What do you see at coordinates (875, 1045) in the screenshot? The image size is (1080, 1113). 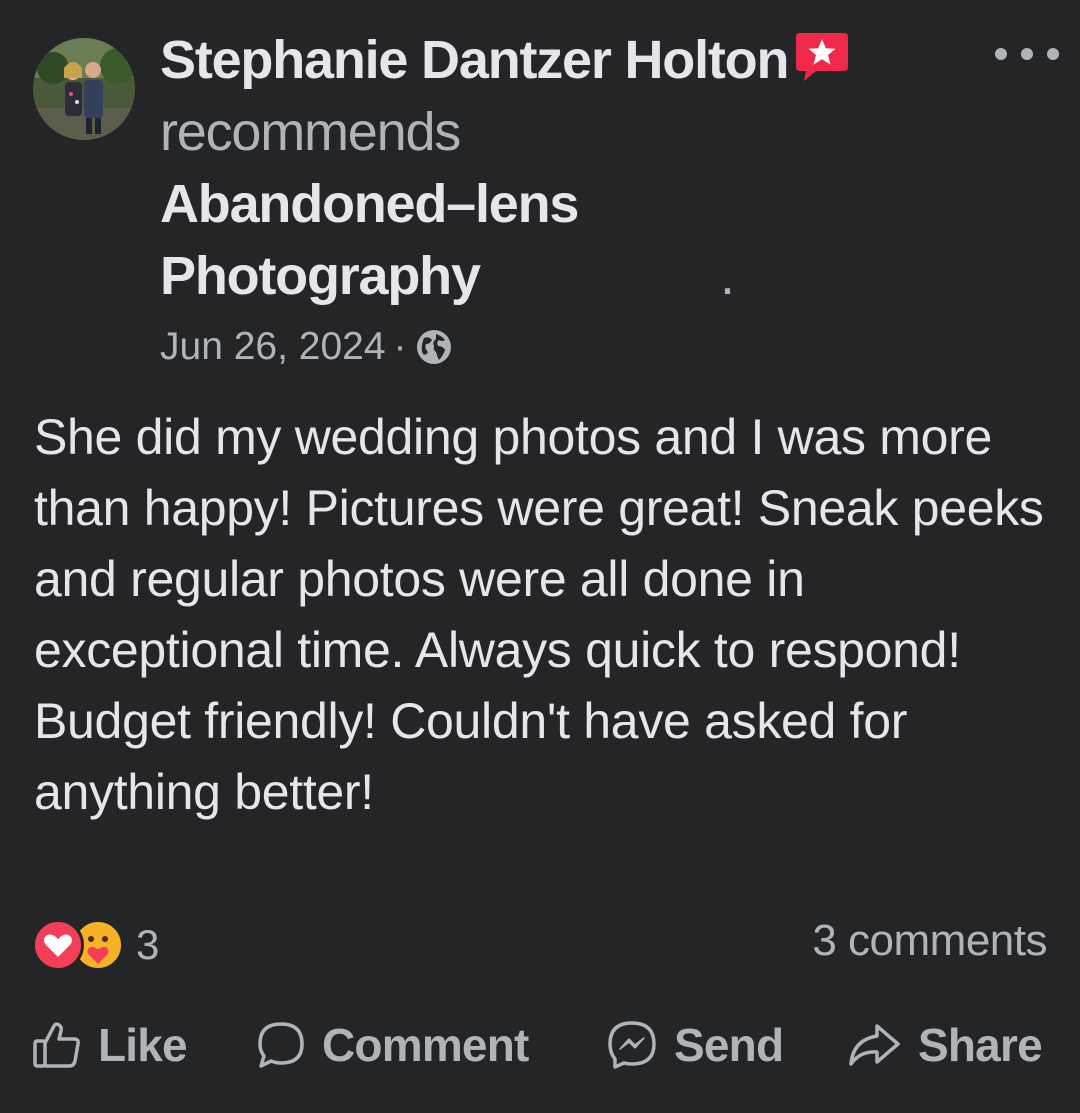 I see `share-arrow-icon` at bounding box center [875, 1045].